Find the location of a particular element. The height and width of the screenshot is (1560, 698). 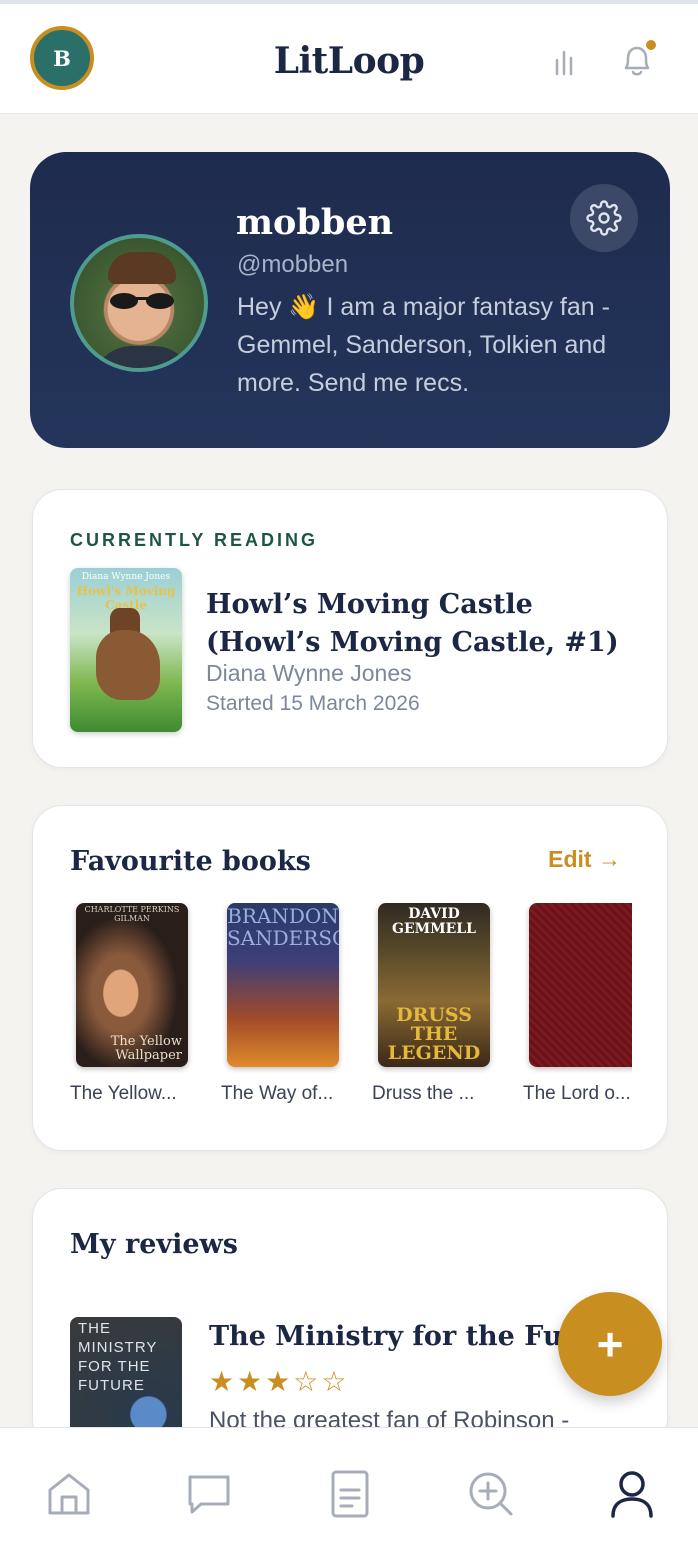

search-plus-icon is located at coordinates (491, 1494).